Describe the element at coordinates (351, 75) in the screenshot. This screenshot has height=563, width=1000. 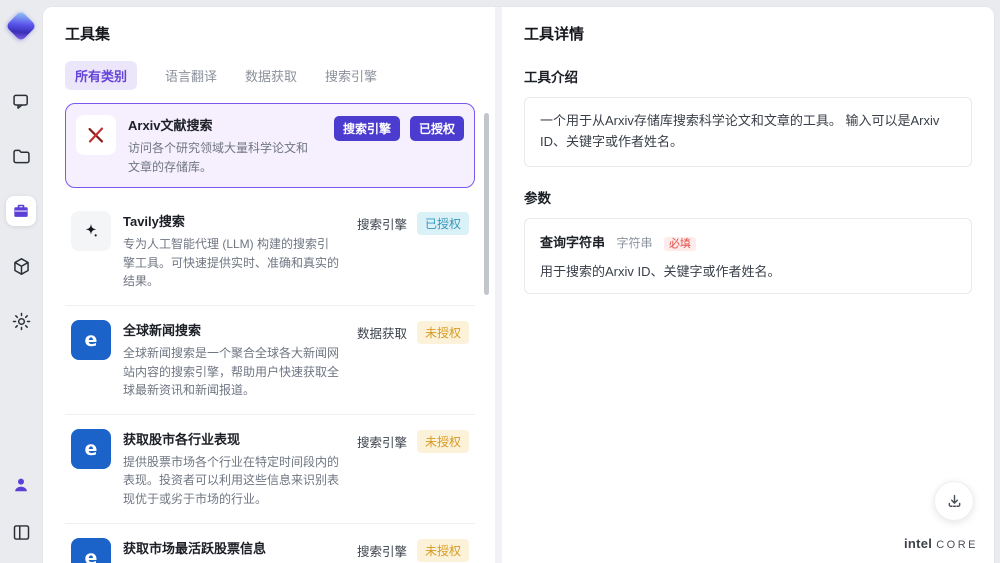
I see `tab-search-engine: 搜索引擎` at that location.